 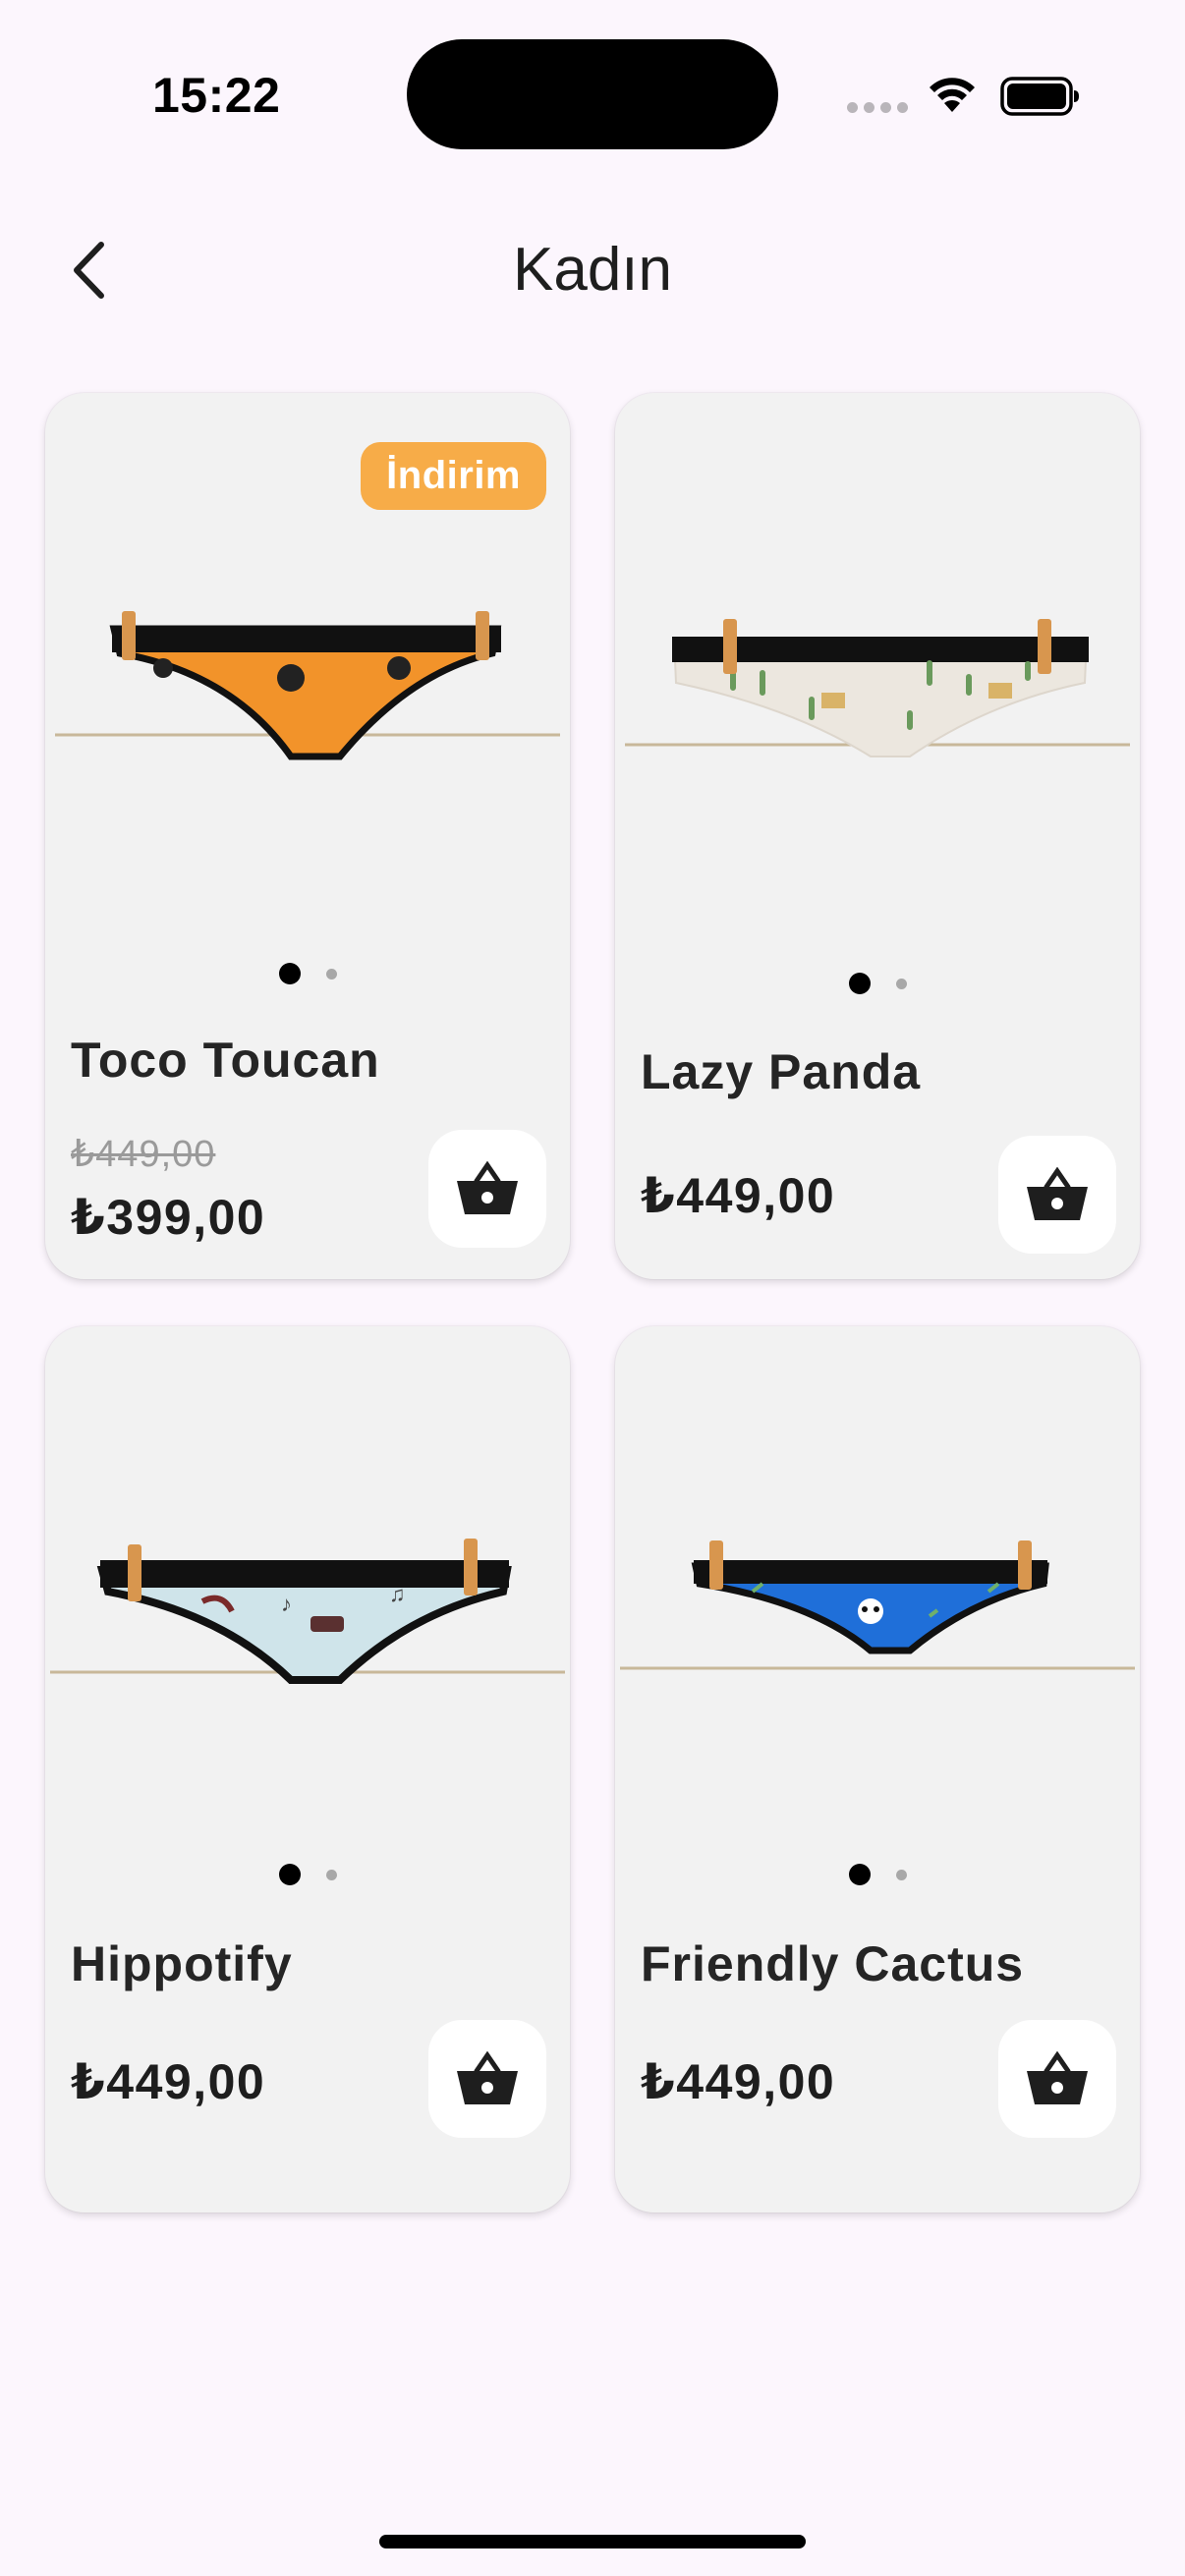 What do you see at coordinates (454, 476) in the screenshot?
I see `discount-badge: İndirim` at bounding box center [454, 476].